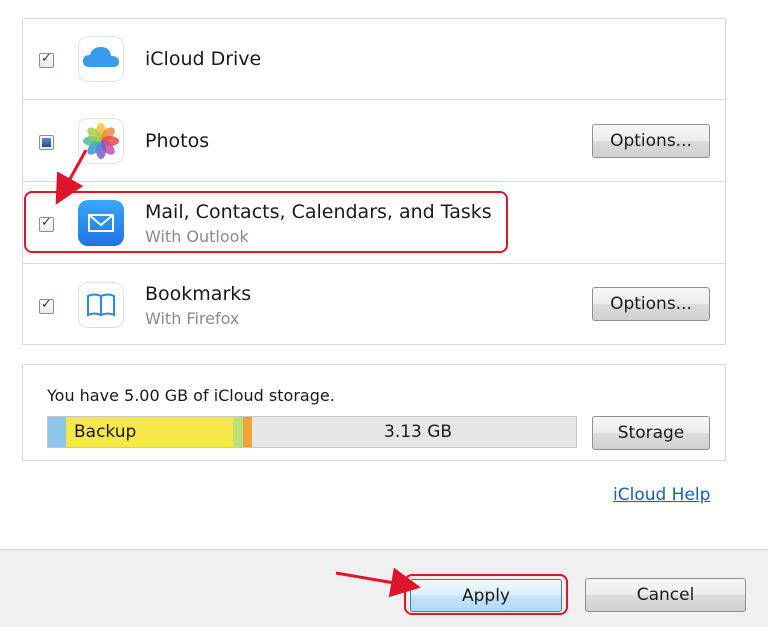 The image size is (768, 627). I want to click on arrow-to-apply-icon, so click(378, 582).